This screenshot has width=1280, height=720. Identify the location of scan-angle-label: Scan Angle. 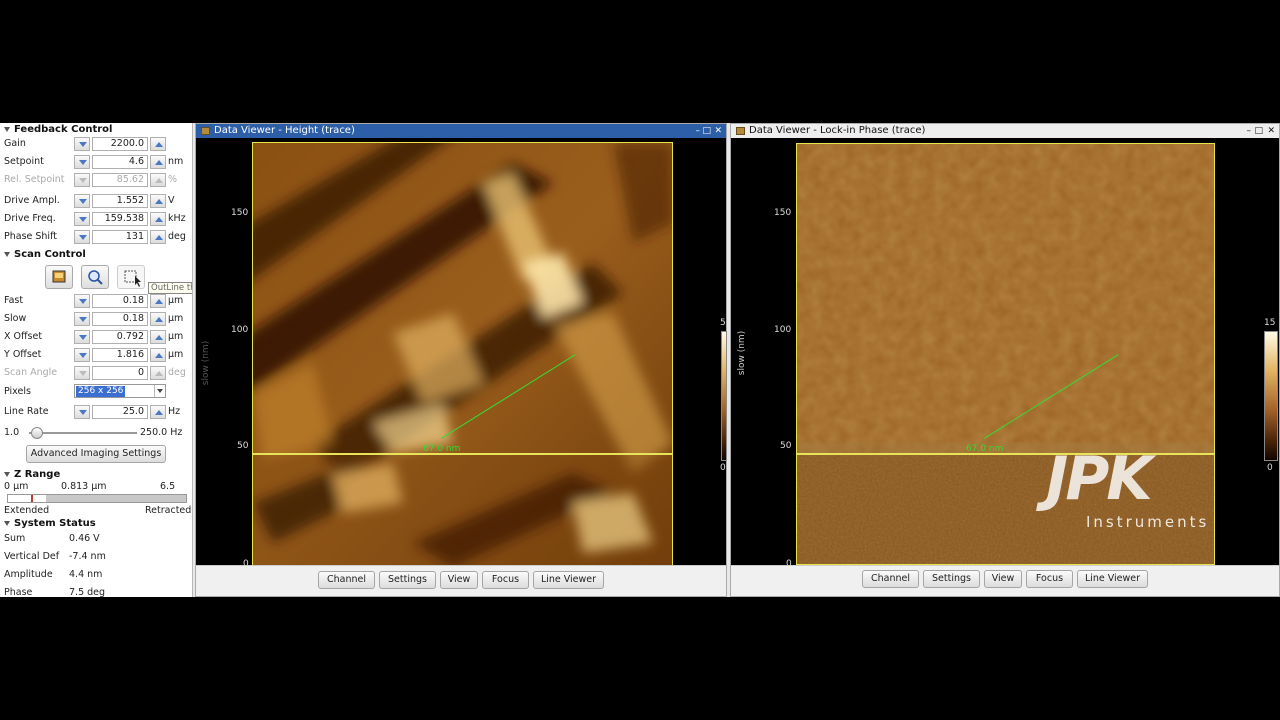
(31, 372).